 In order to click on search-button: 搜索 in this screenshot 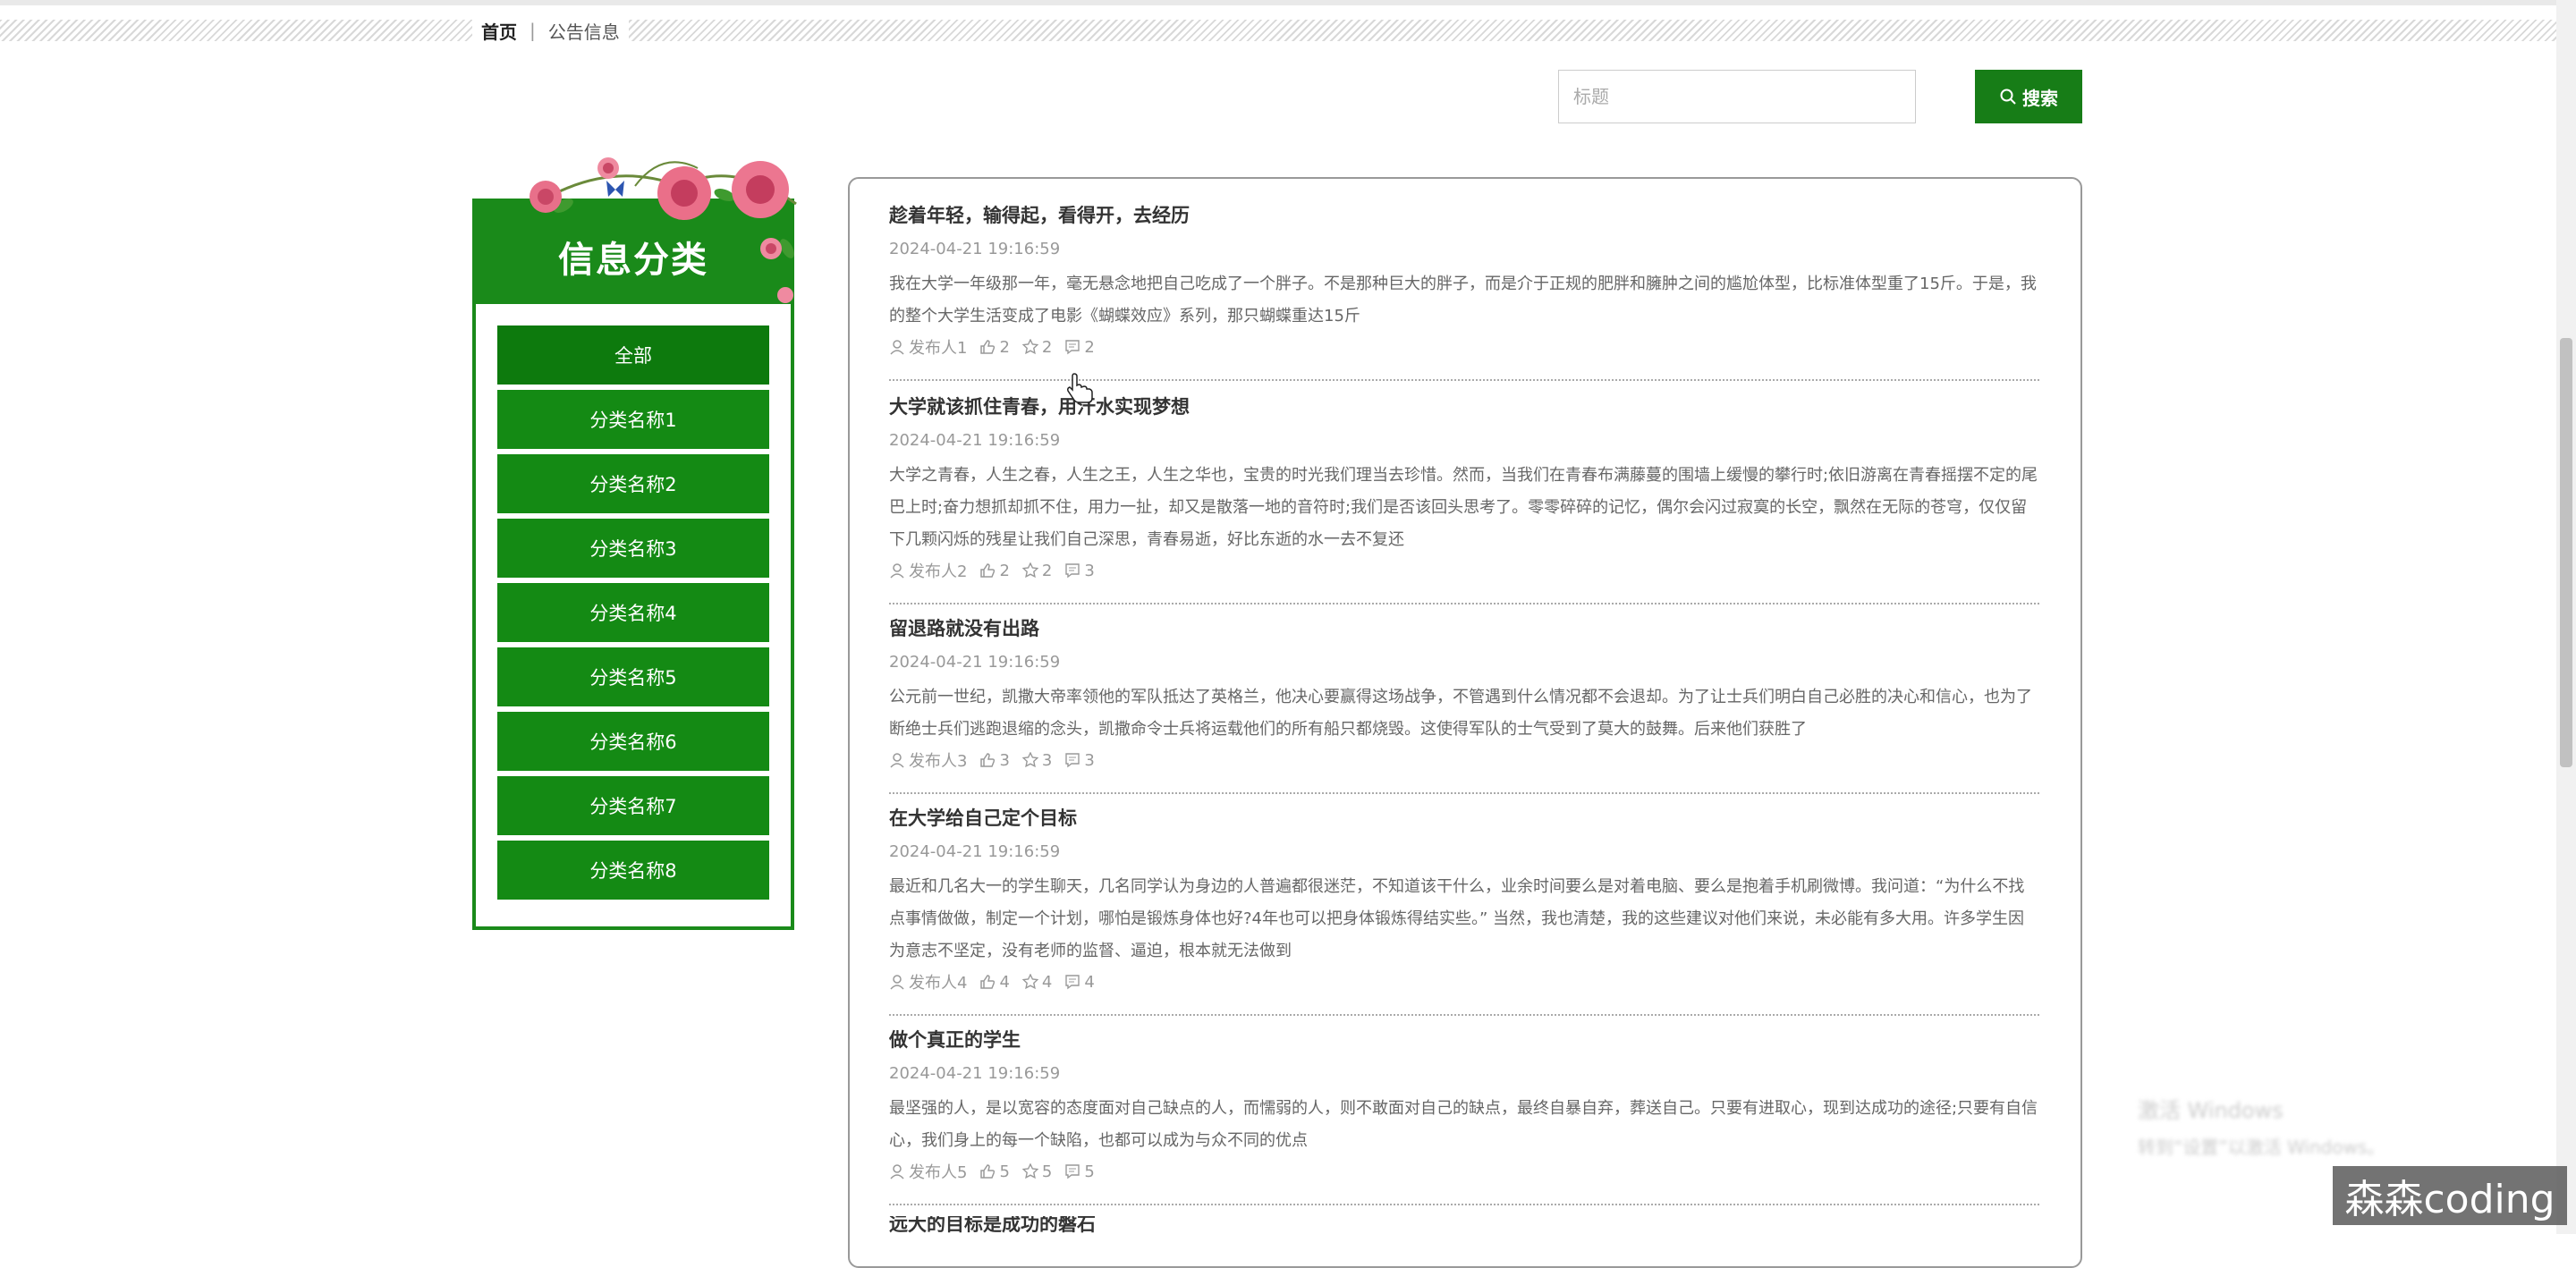, I will do `click(2028, 96)`.